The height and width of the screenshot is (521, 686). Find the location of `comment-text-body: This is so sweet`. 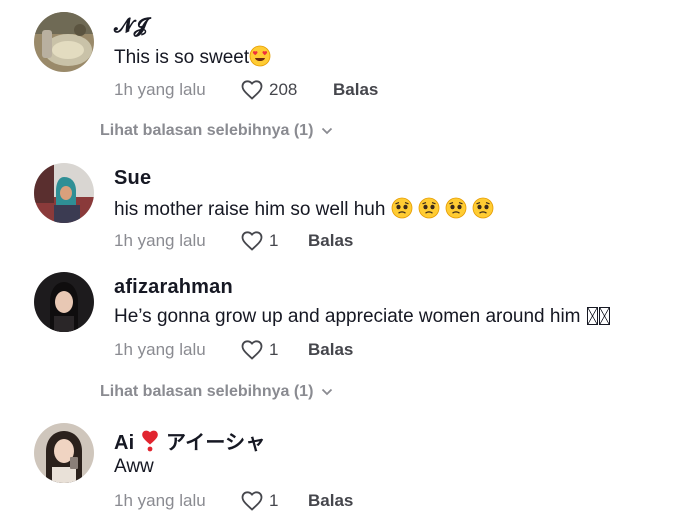

comment-text-body: This is so sweet is located at coordinates (182, 57).